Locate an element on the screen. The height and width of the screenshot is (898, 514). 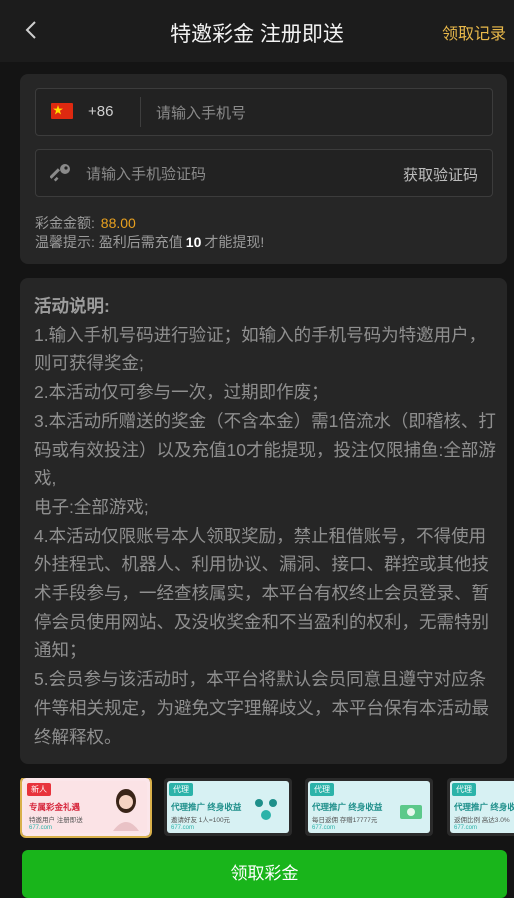
bonus-amount: 彩金金额: 88.00 is located at coordinates (85, 223).